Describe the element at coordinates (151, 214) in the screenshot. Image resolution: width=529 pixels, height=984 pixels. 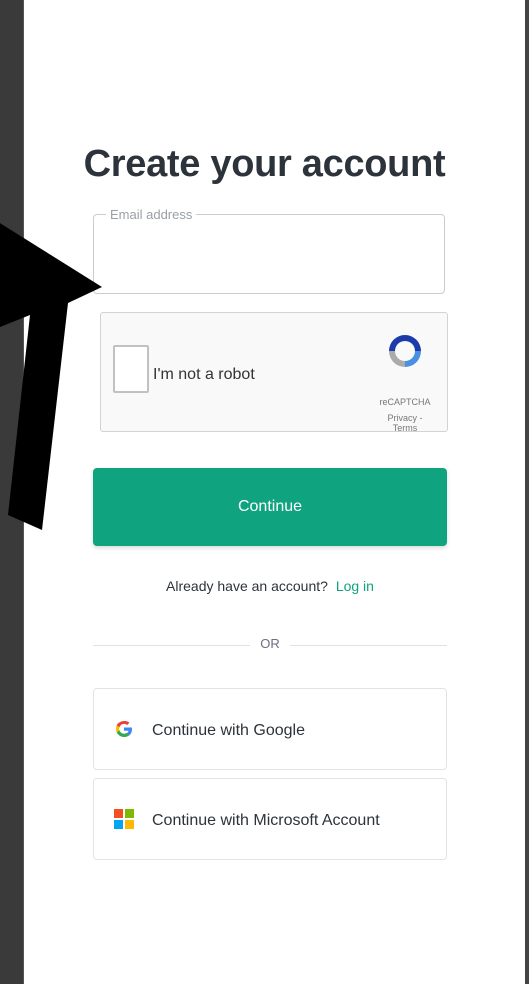
I see `email-field-label: Email address` at that location.